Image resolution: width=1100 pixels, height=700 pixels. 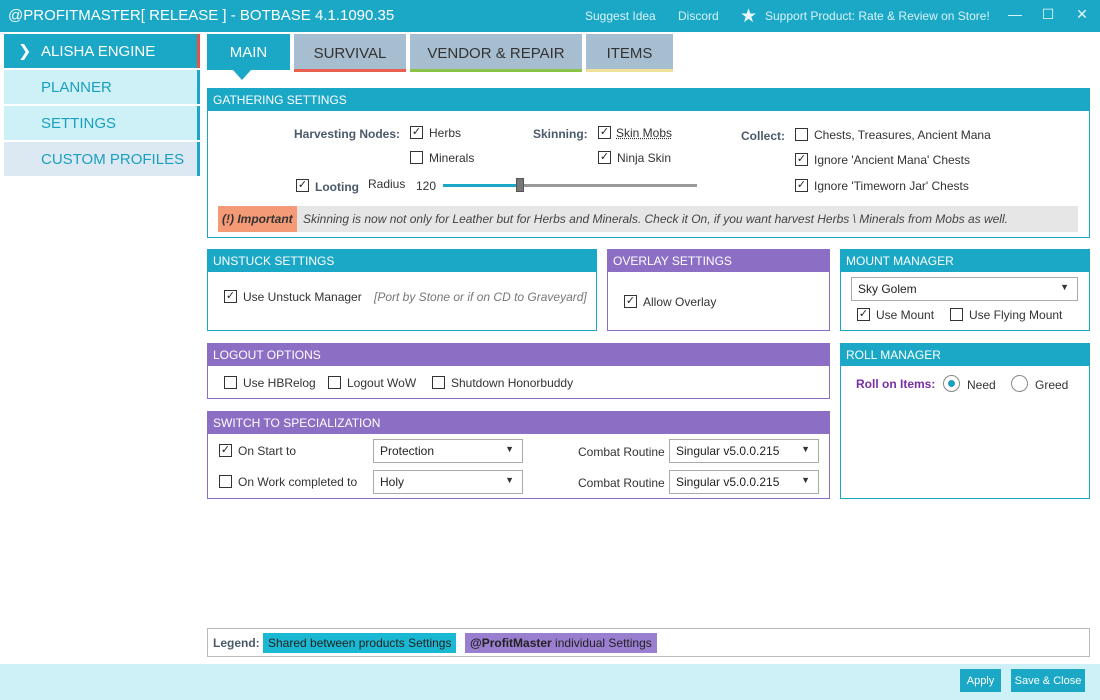 What do you see at coordinates (863, 314) in the screenshot?
I see `use-mount-checkbox: ✓` at bounding box center [863, 314].